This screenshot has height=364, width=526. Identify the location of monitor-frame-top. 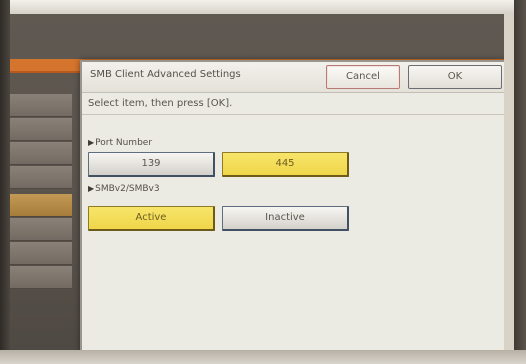
(263, 7).